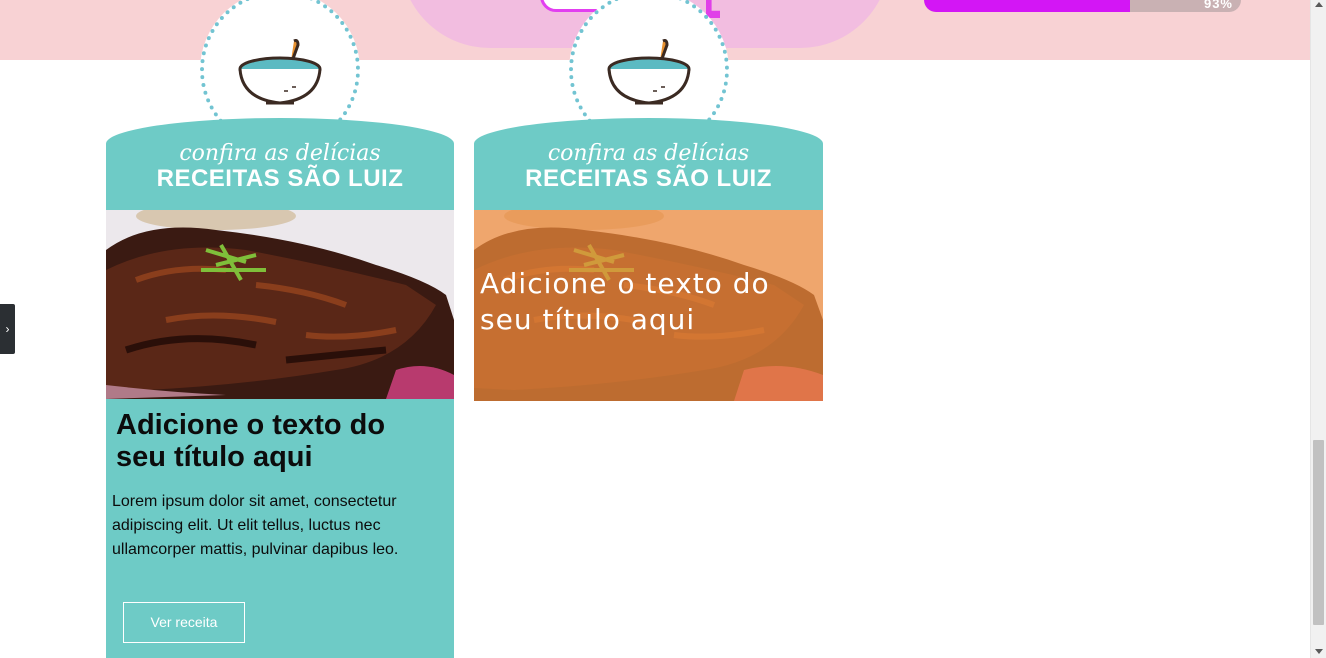 The width and height of the screenshot is (1326, 658). What do you see at coordinates (1318, 329) in the screenshot?
I see `page-scrollbar` at bounding box center [1318, 329].